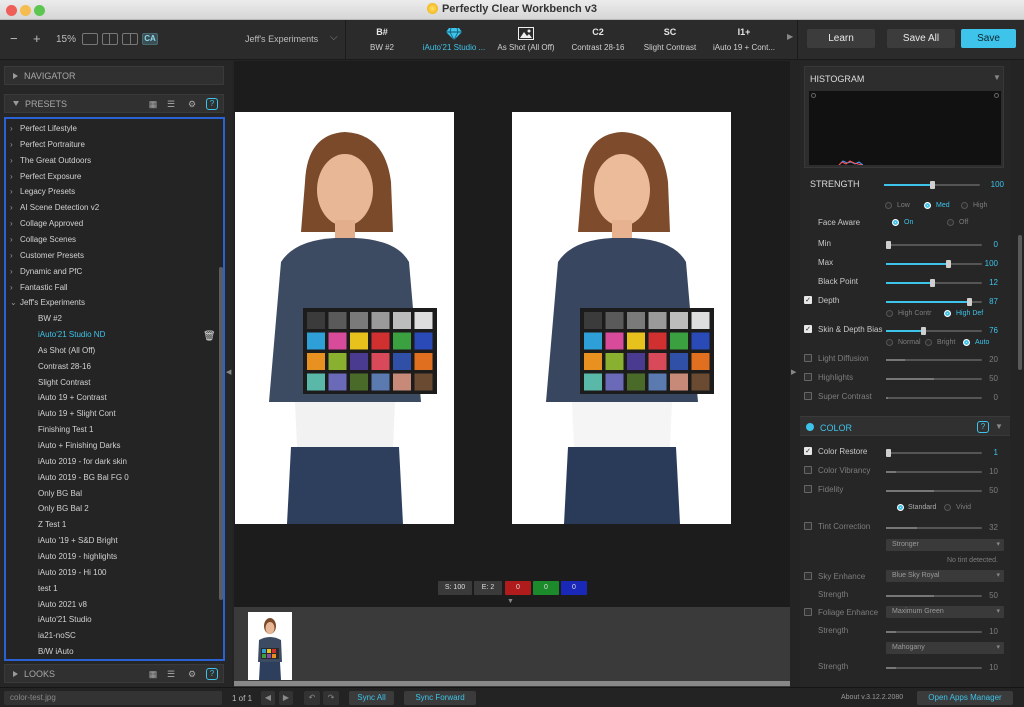 Image resolution: width=1024 pixels, height=707 pixels. I want to click on strength-slider, so click(932, 185).